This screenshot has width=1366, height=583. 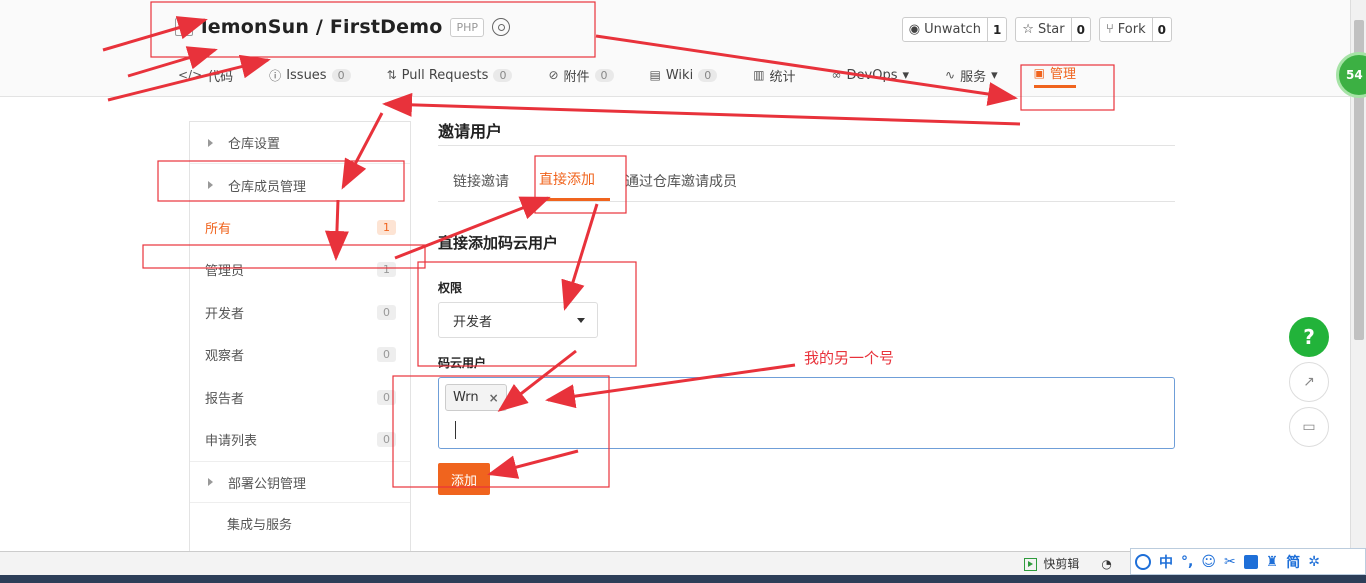 I want to click on repo-icon, so click(x=184, y=27).